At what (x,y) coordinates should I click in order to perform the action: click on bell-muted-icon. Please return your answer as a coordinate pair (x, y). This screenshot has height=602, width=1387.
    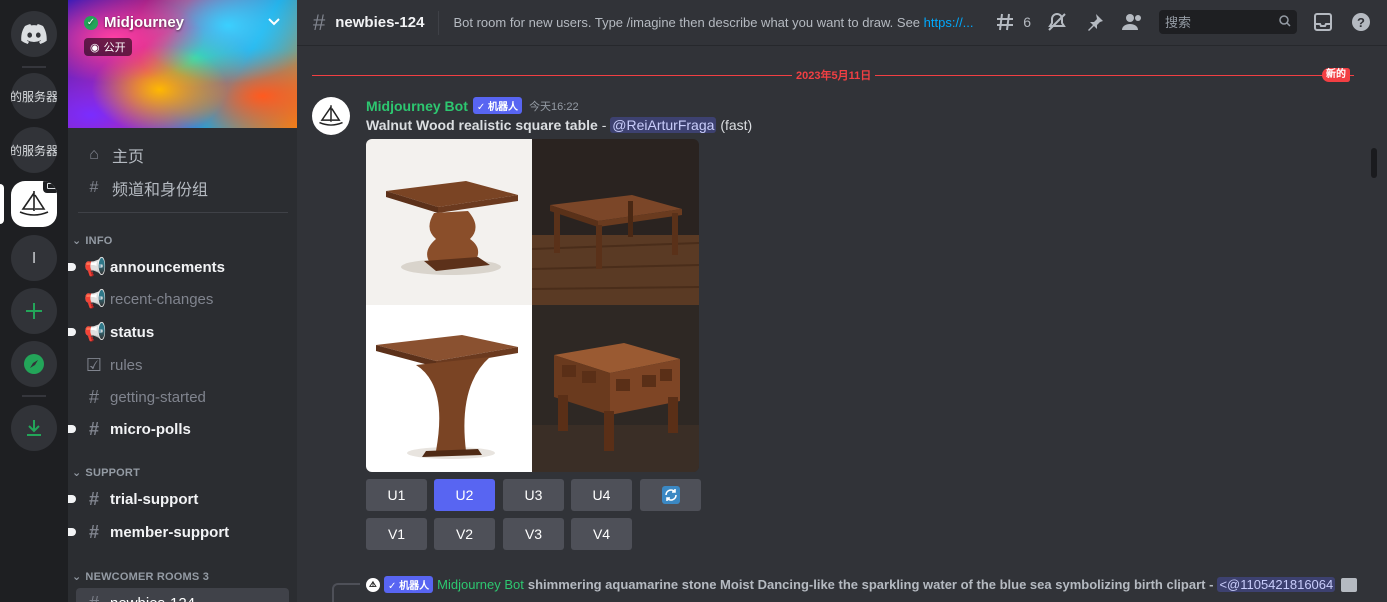
    Looking at the image, I should click on (1057, 21).